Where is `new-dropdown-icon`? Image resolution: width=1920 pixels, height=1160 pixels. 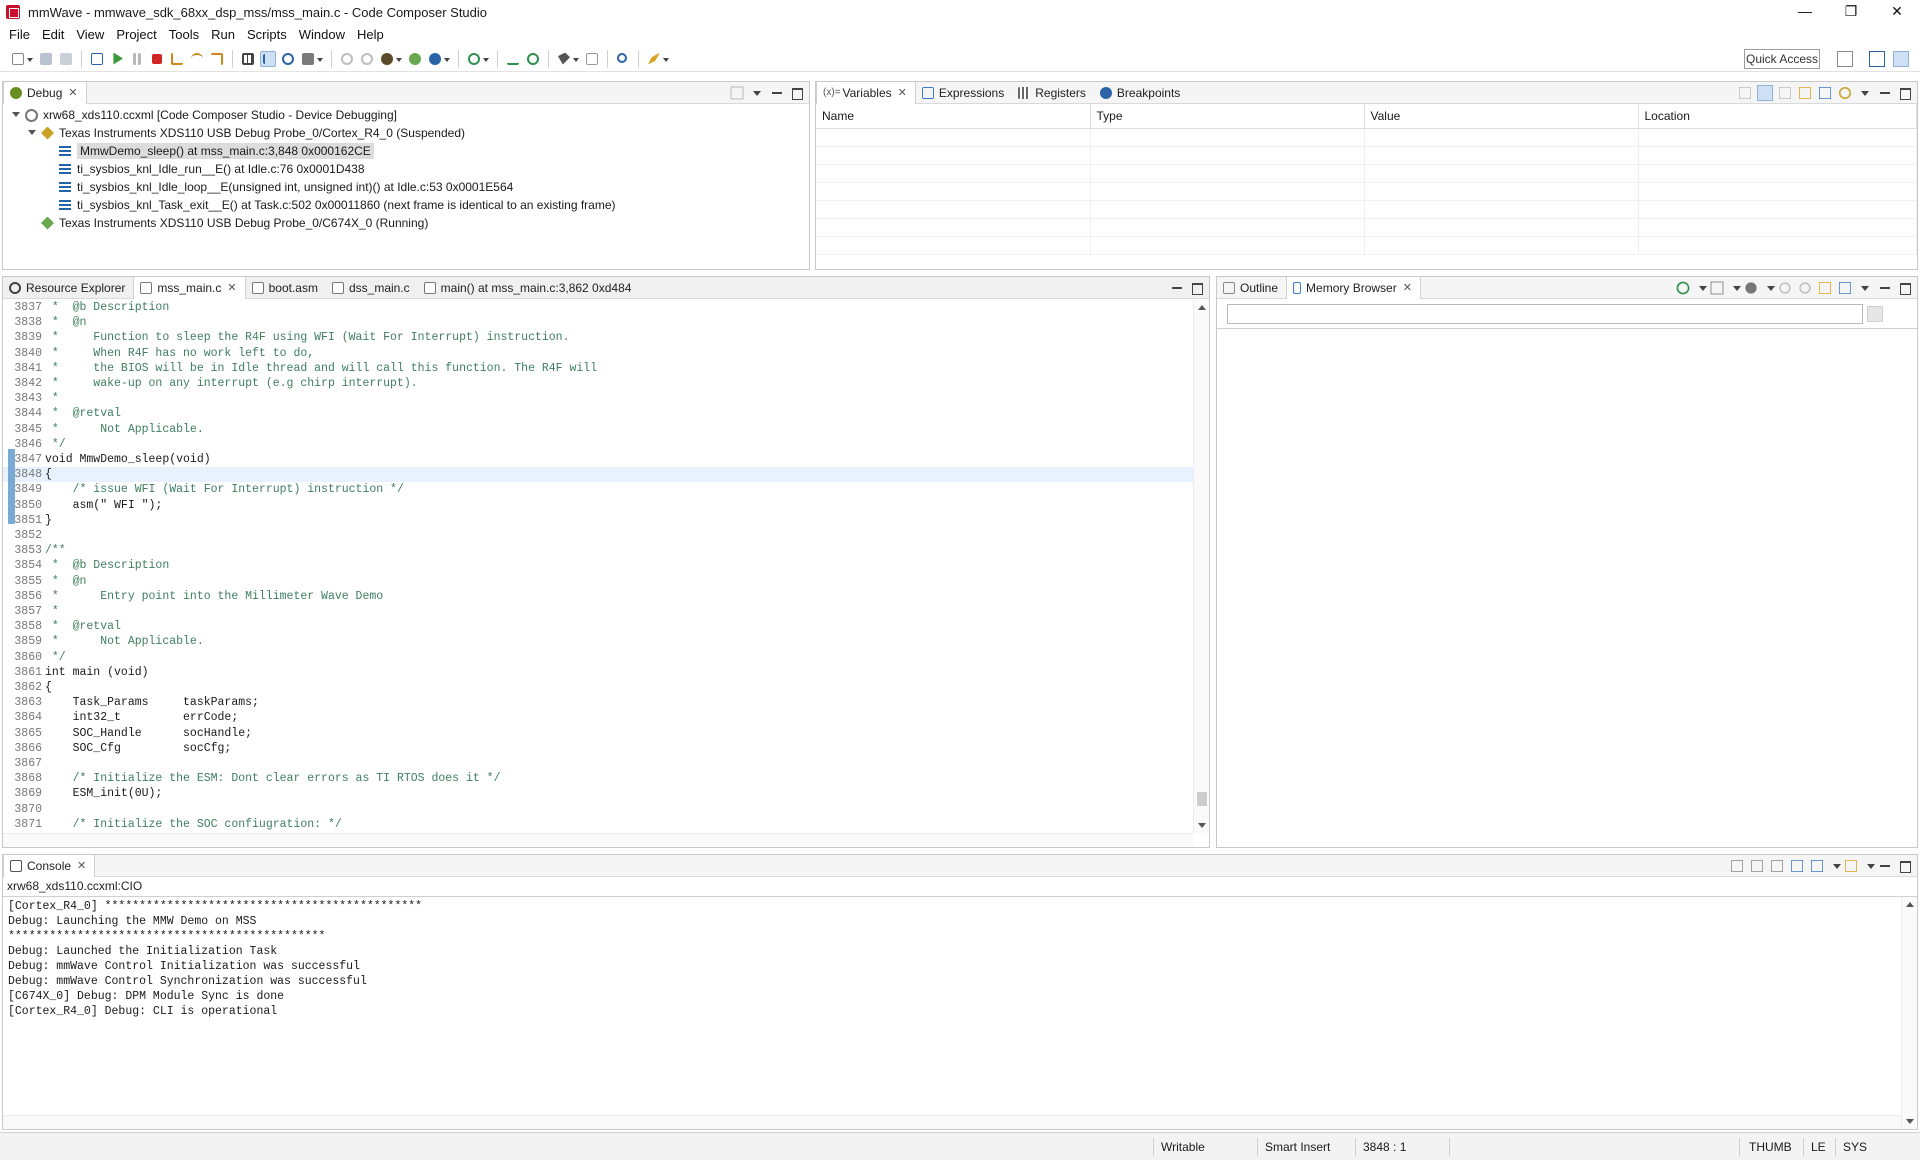 new-dropdown-icon is located at coordinates (30, 59).